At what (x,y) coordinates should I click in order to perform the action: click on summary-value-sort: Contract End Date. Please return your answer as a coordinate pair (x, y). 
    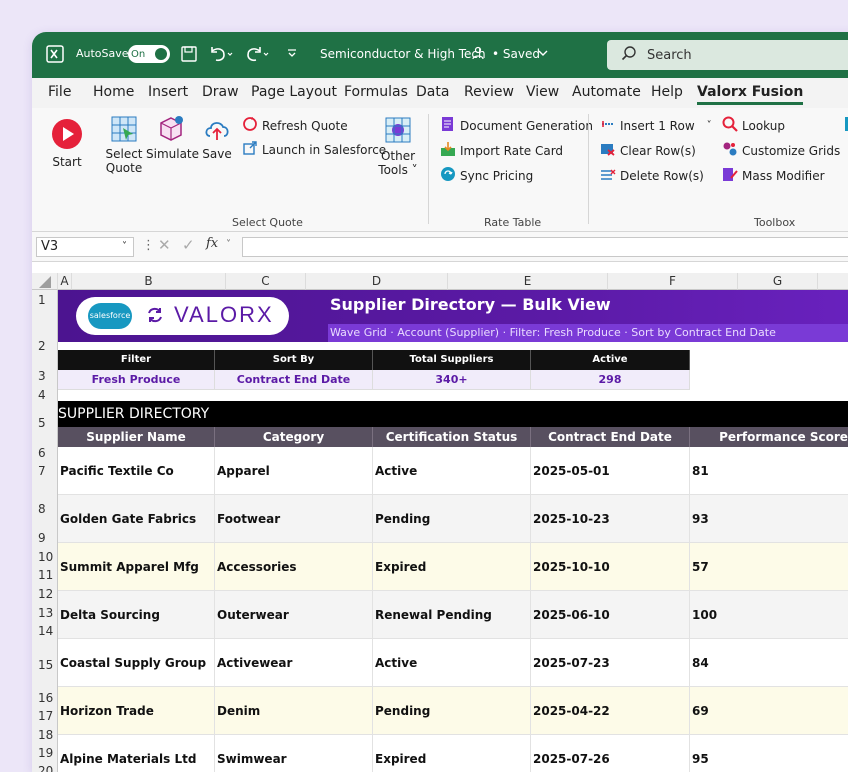
    Looking at the image, I should click on (294, 380).